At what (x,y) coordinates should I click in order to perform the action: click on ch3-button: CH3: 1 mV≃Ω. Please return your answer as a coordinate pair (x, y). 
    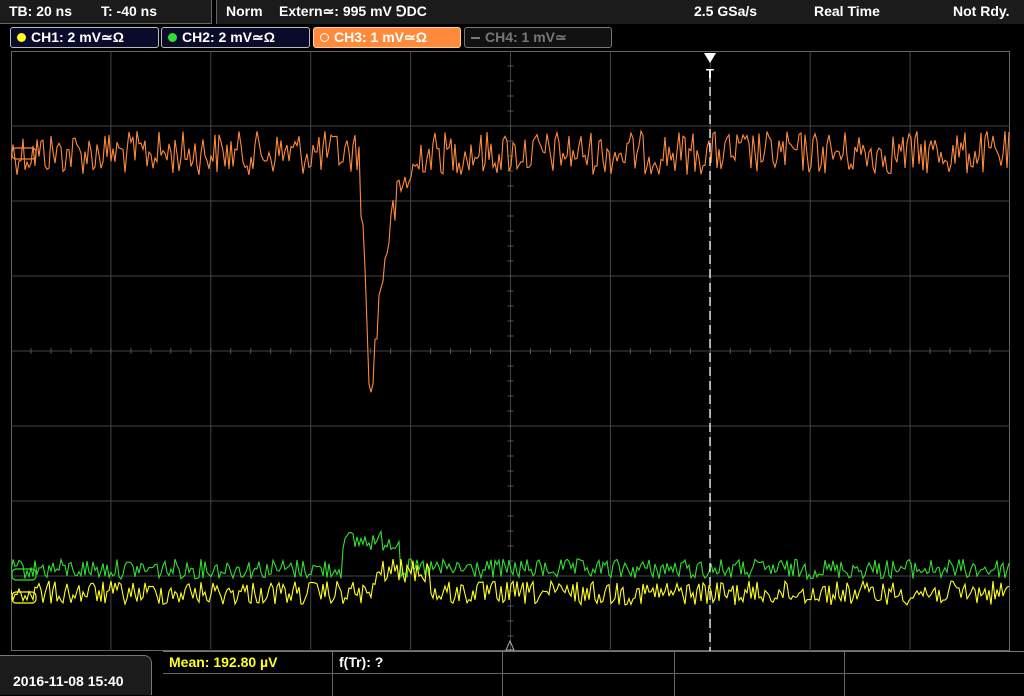
    Looking at the image, I should click on (387, 37).